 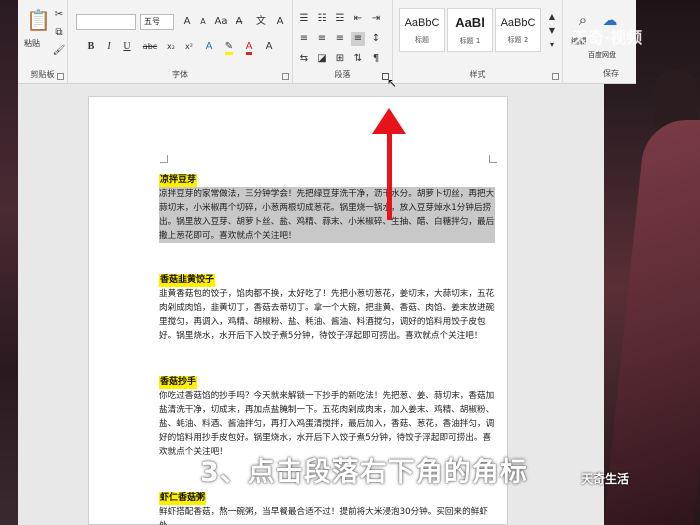 I want to click on italic-button: I, so click(x=109, y=47).